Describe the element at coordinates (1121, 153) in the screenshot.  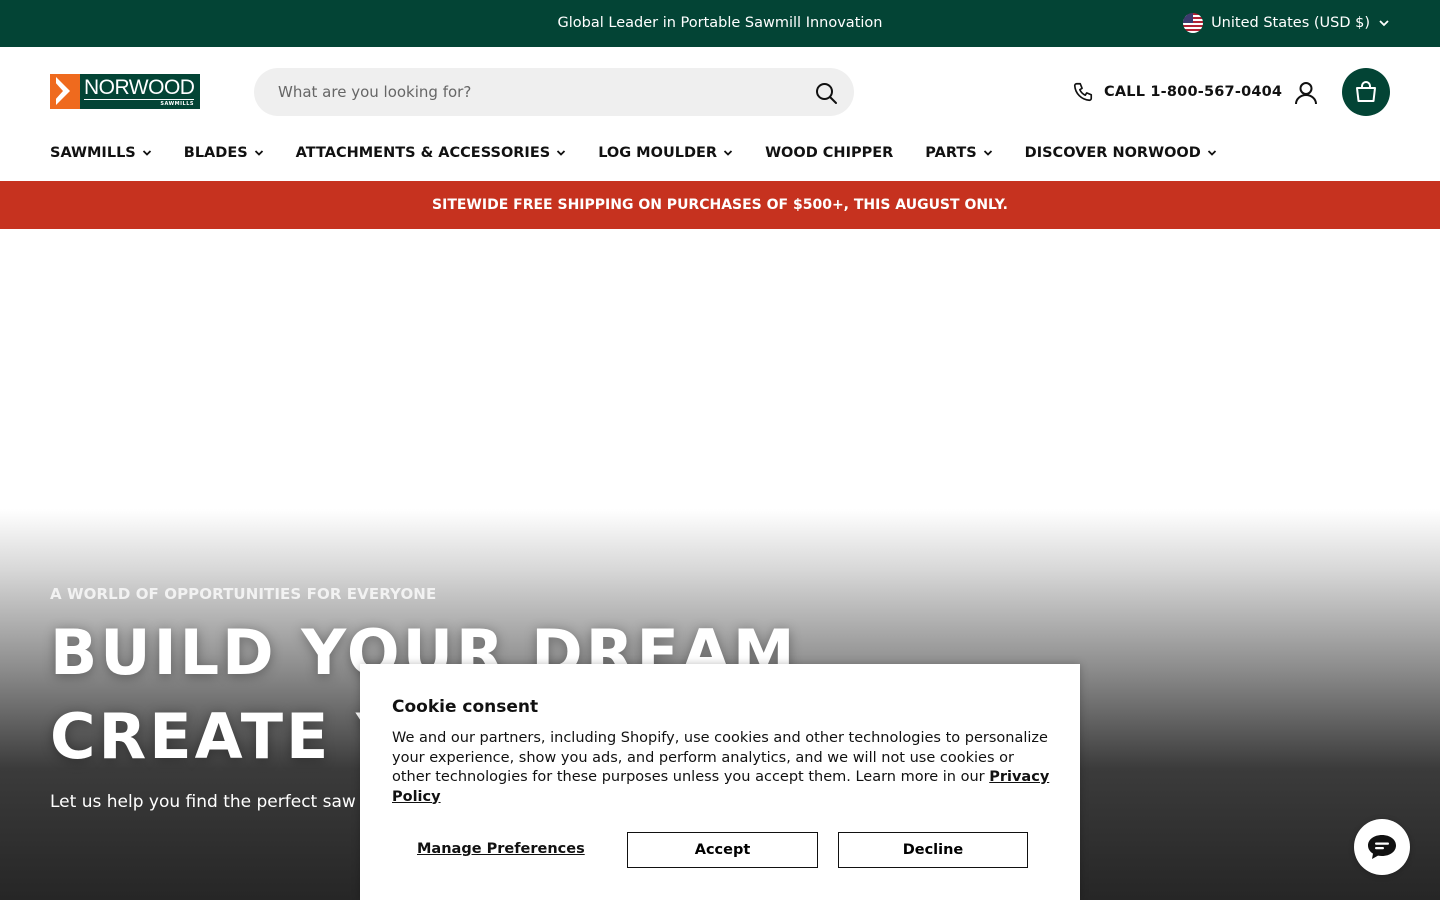
I see `nav-item-discover: DISCOVER NORWOOD` at that location.